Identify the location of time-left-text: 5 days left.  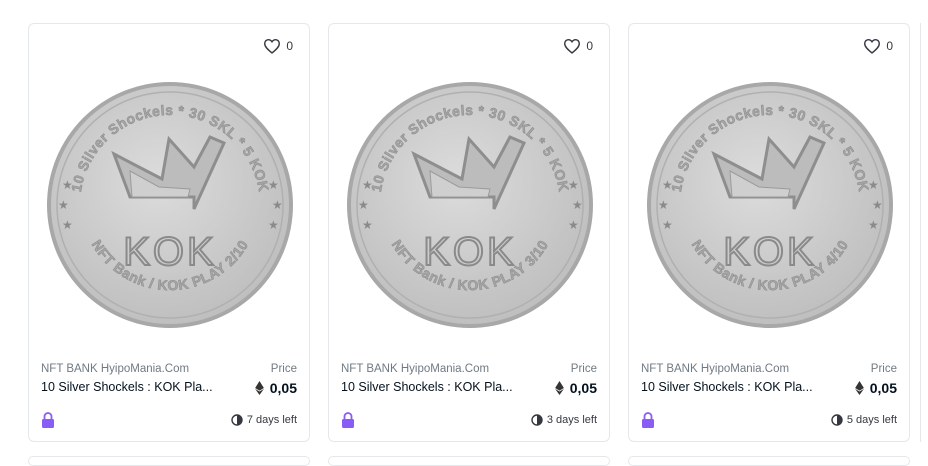
(871, 420).